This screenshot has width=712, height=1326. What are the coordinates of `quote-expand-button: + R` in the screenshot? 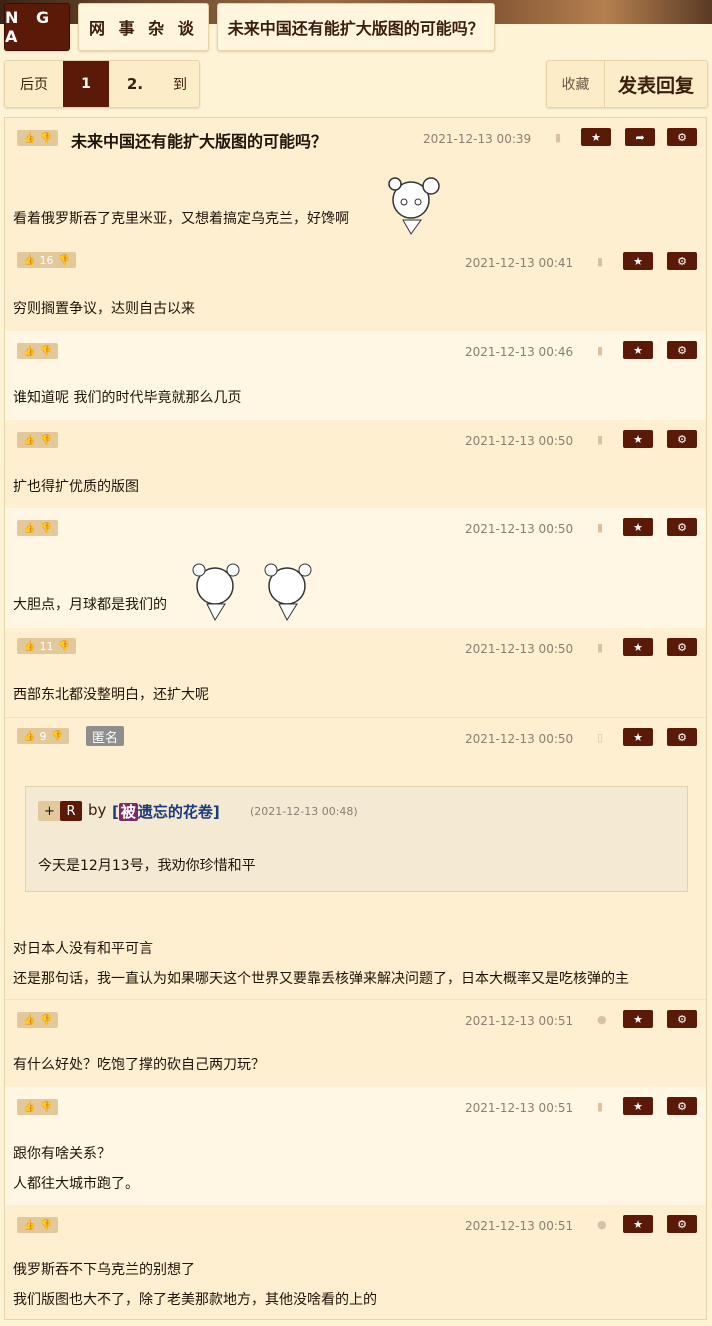 It's located at (60, 811).